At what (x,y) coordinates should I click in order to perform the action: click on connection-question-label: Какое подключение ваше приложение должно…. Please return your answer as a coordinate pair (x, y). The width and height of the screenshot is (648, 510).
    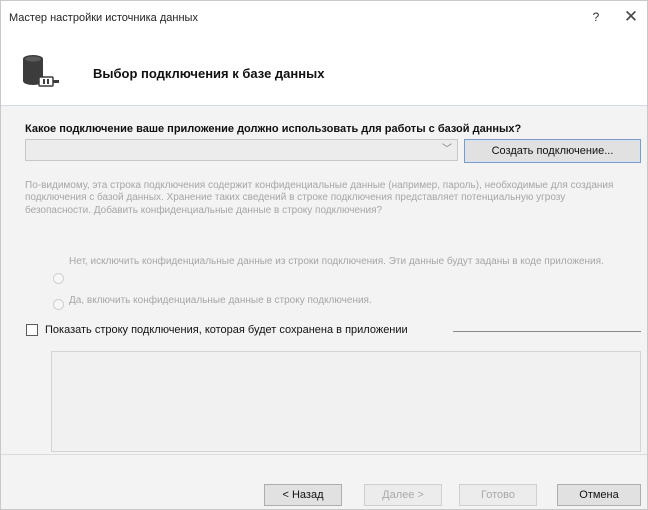
    Looking at the image, I should click on (273, 129).